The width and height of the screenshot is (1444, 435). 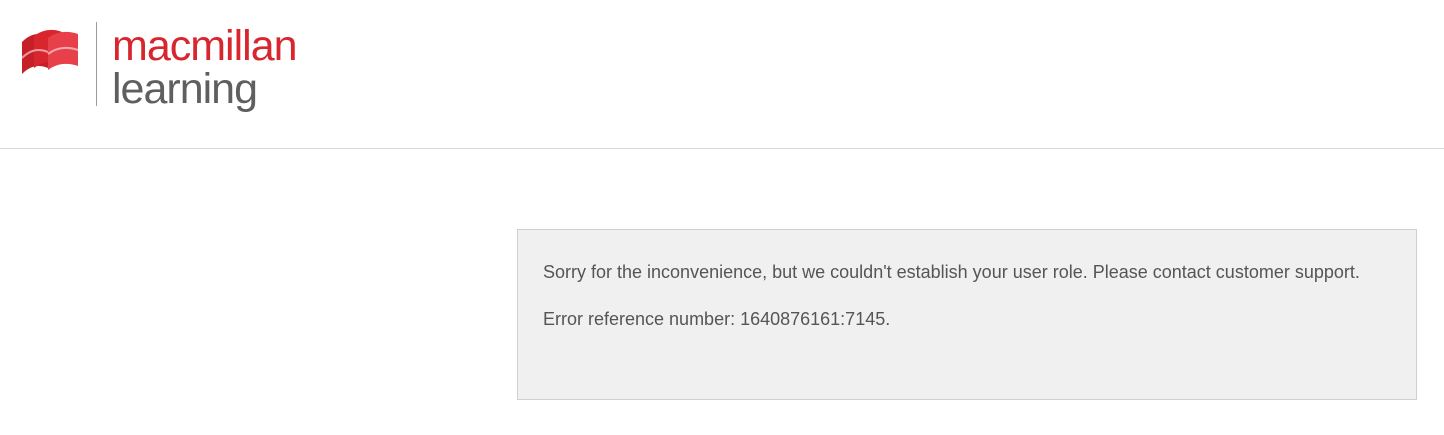 I want to click on logo-wordmark-macmillan: macmillan, so click(x=205, y=46).